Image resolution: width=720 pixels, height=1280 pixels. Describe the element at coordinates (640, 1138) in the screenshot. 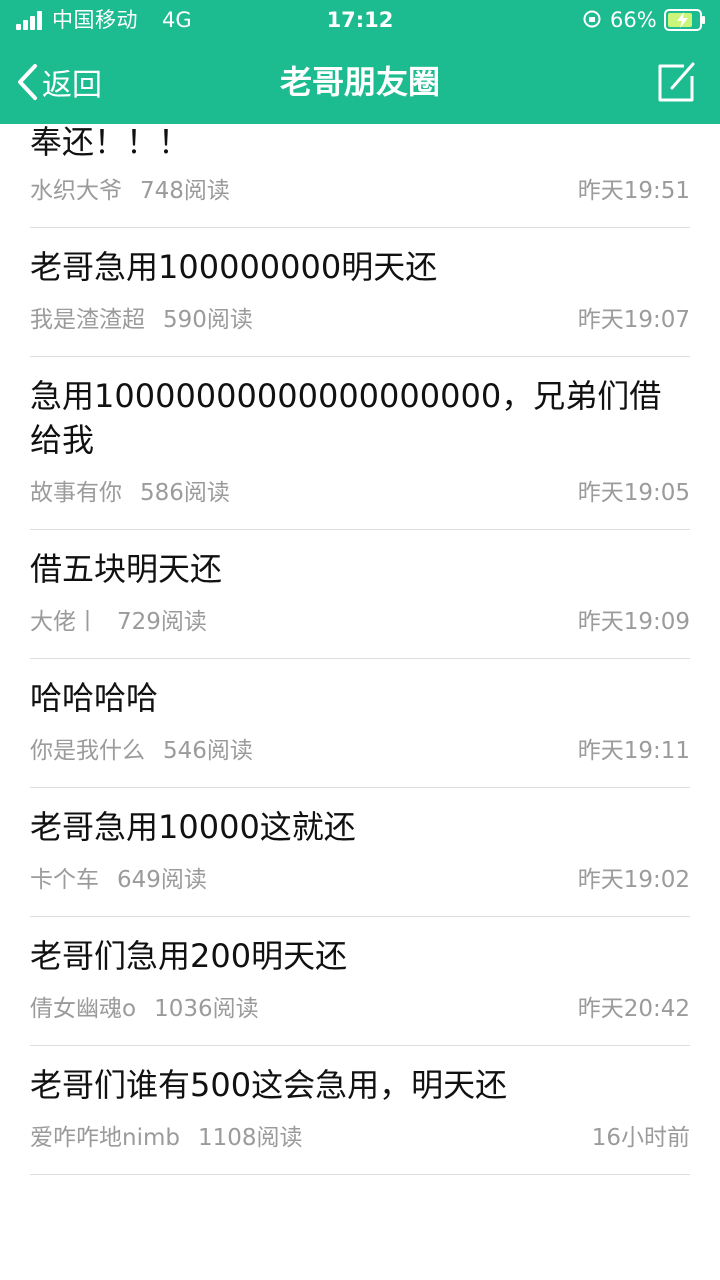

I see `post-time: 16小时前` at that location.